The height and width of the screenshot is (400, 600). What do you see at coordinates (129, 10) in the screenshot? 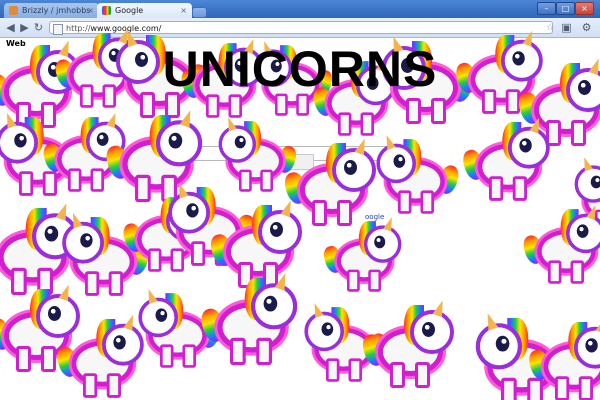
I see `tab-title: Google` at bounding box center [129, 10].